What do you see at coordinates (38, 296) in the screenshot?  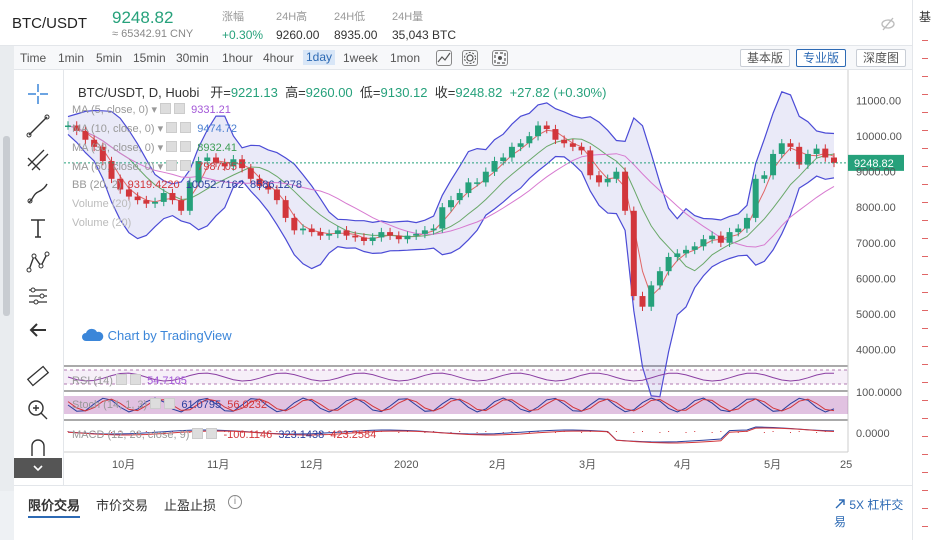 I see `measure-icon` at bounding box center [38, 296].